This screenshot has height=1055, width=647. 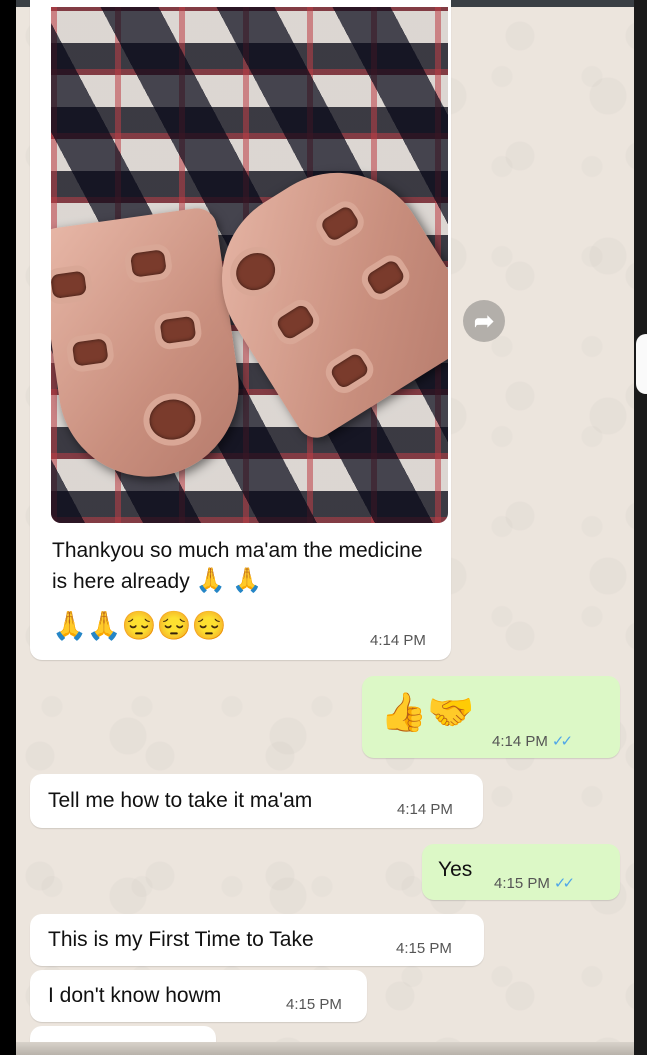 I want to click on message-bubble-incoming: I don't know howm 4:15 PM, so click(x=198, y=996).